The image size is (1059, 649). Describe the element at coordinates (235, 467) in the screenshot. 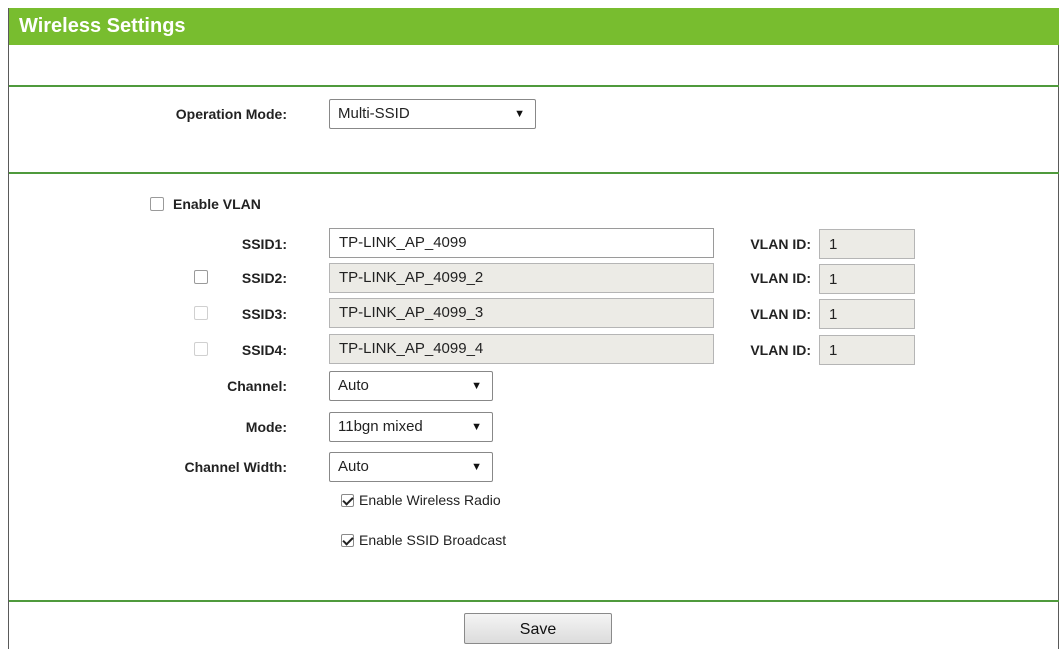

I see `channel-width-label: Channel Width:` at that location.